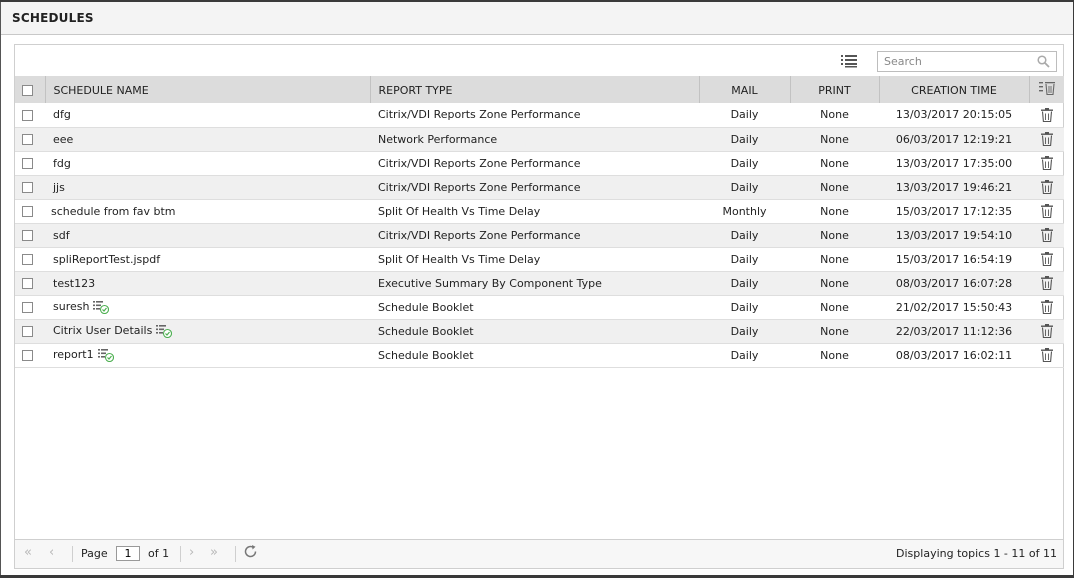 This screenshot has height=578, width=1074. What do you see at coordinates (159, 553) in the screenshot?
I see `page-count-label: of 1` at bounding box center [159, 553].